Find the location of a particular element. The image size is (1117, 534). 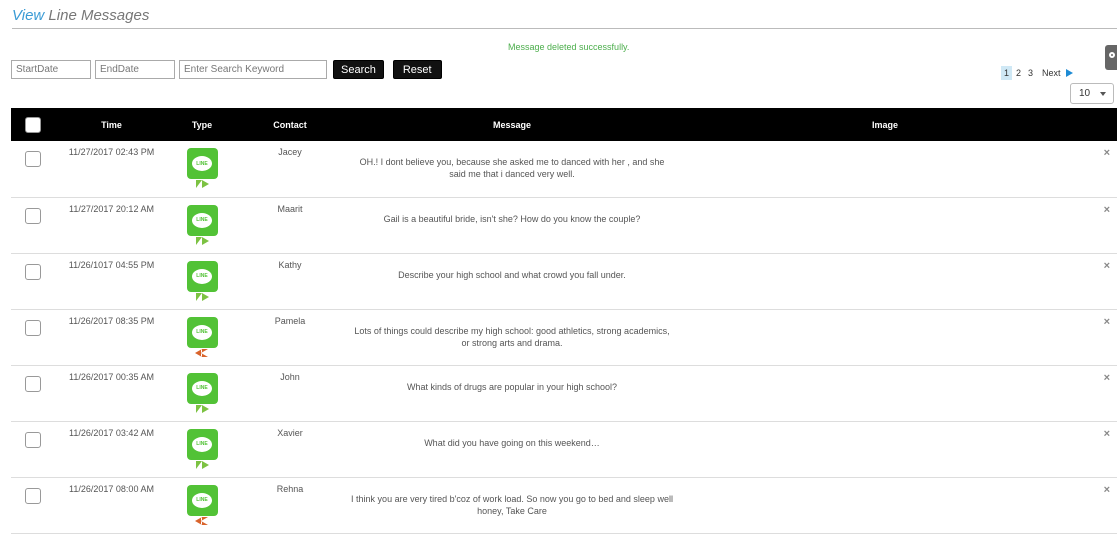

row-time: 11/27/2017 20:12 AM is located at coordinates (111, 208).